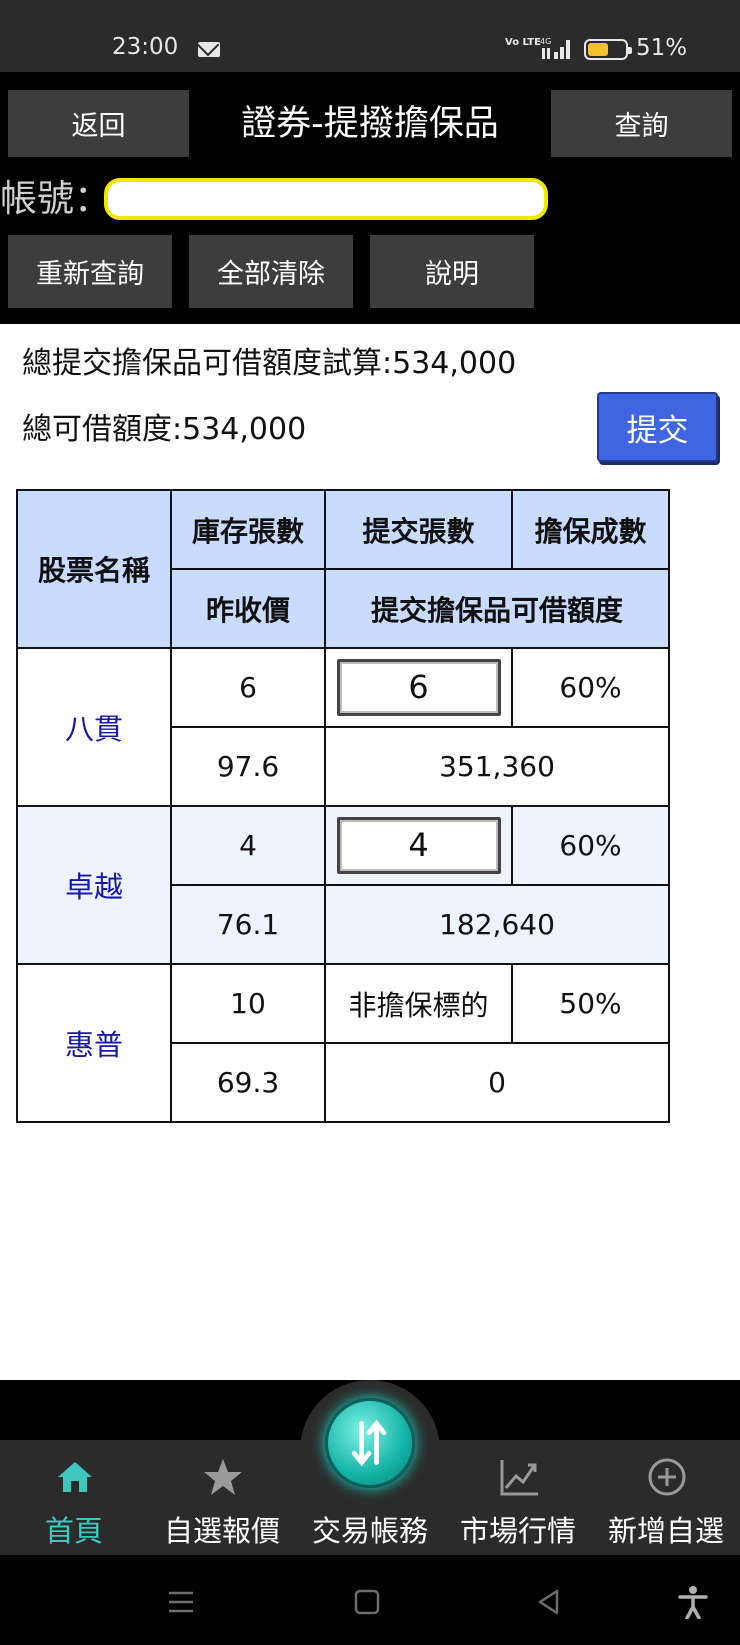 This screenshot has width=740, height=1645. I want to click on nav-label: 自選報價, so click(221, 1531).